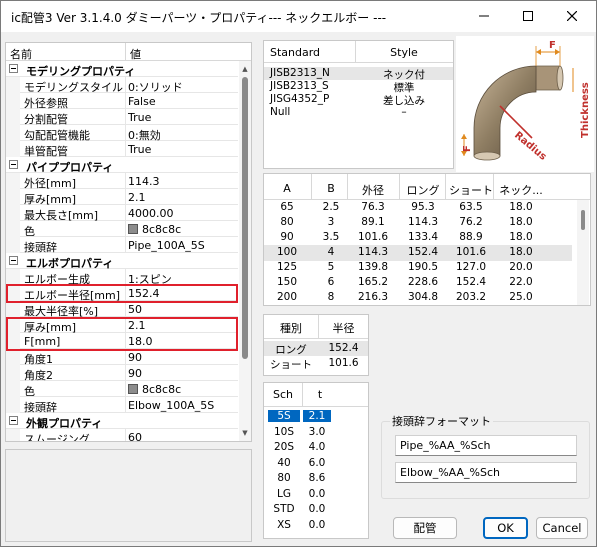  What do you see at coordinates (122, 85) in the screenshot?
I see `property-row: モデリングスタイル 0:ソリッド` at bounding box center [122, 85].